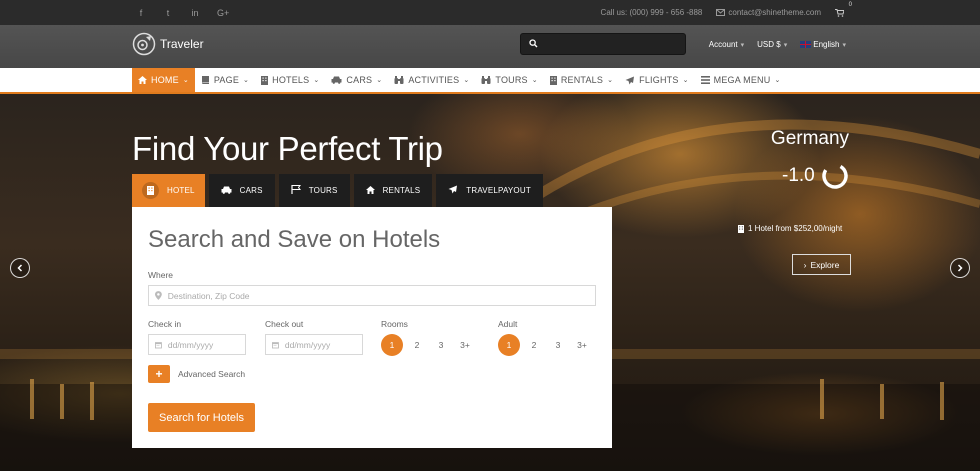 Image resolution: width=980 pixels, height=471 pixels. Describe the element at coordinates (370, 190) in the screenshot. I see `home-icon` at that location.